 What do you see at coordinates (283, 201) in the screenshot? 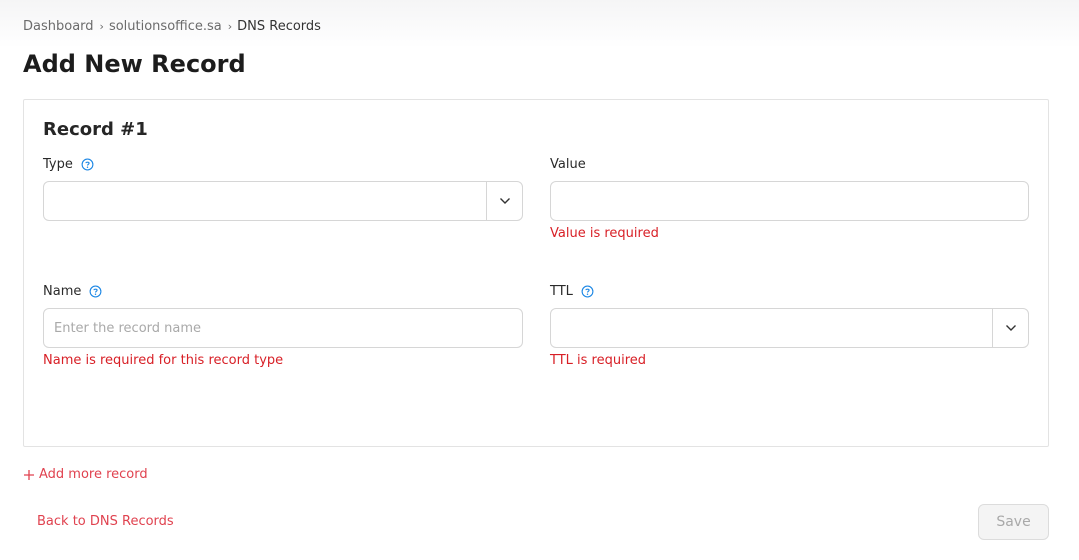
I see `type-select` at bounding box center [283, 201].